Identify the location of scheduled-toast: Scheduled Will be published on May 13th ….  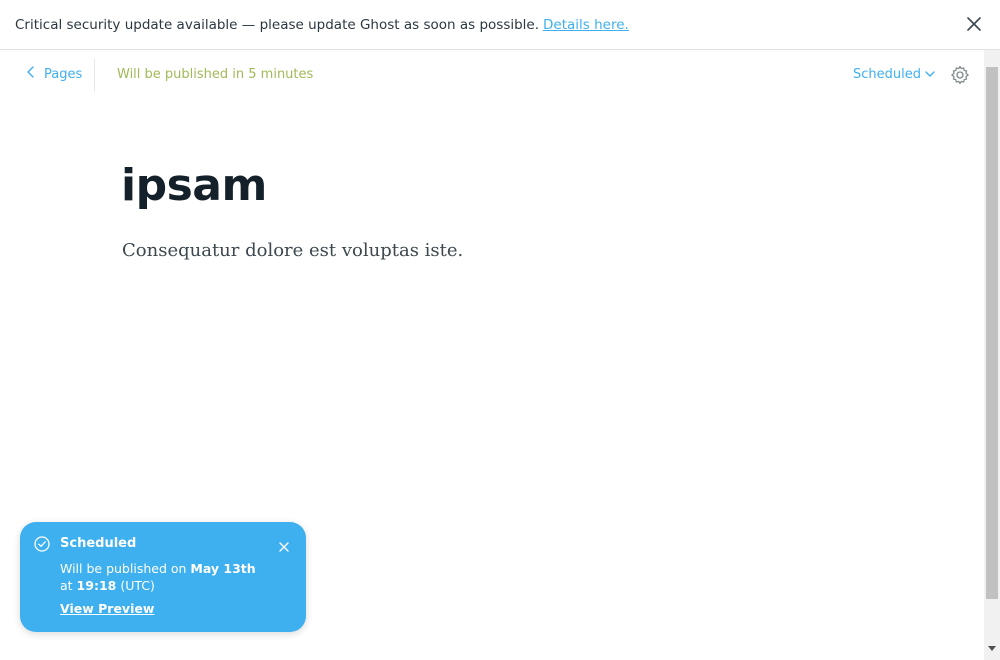
(163, 577).